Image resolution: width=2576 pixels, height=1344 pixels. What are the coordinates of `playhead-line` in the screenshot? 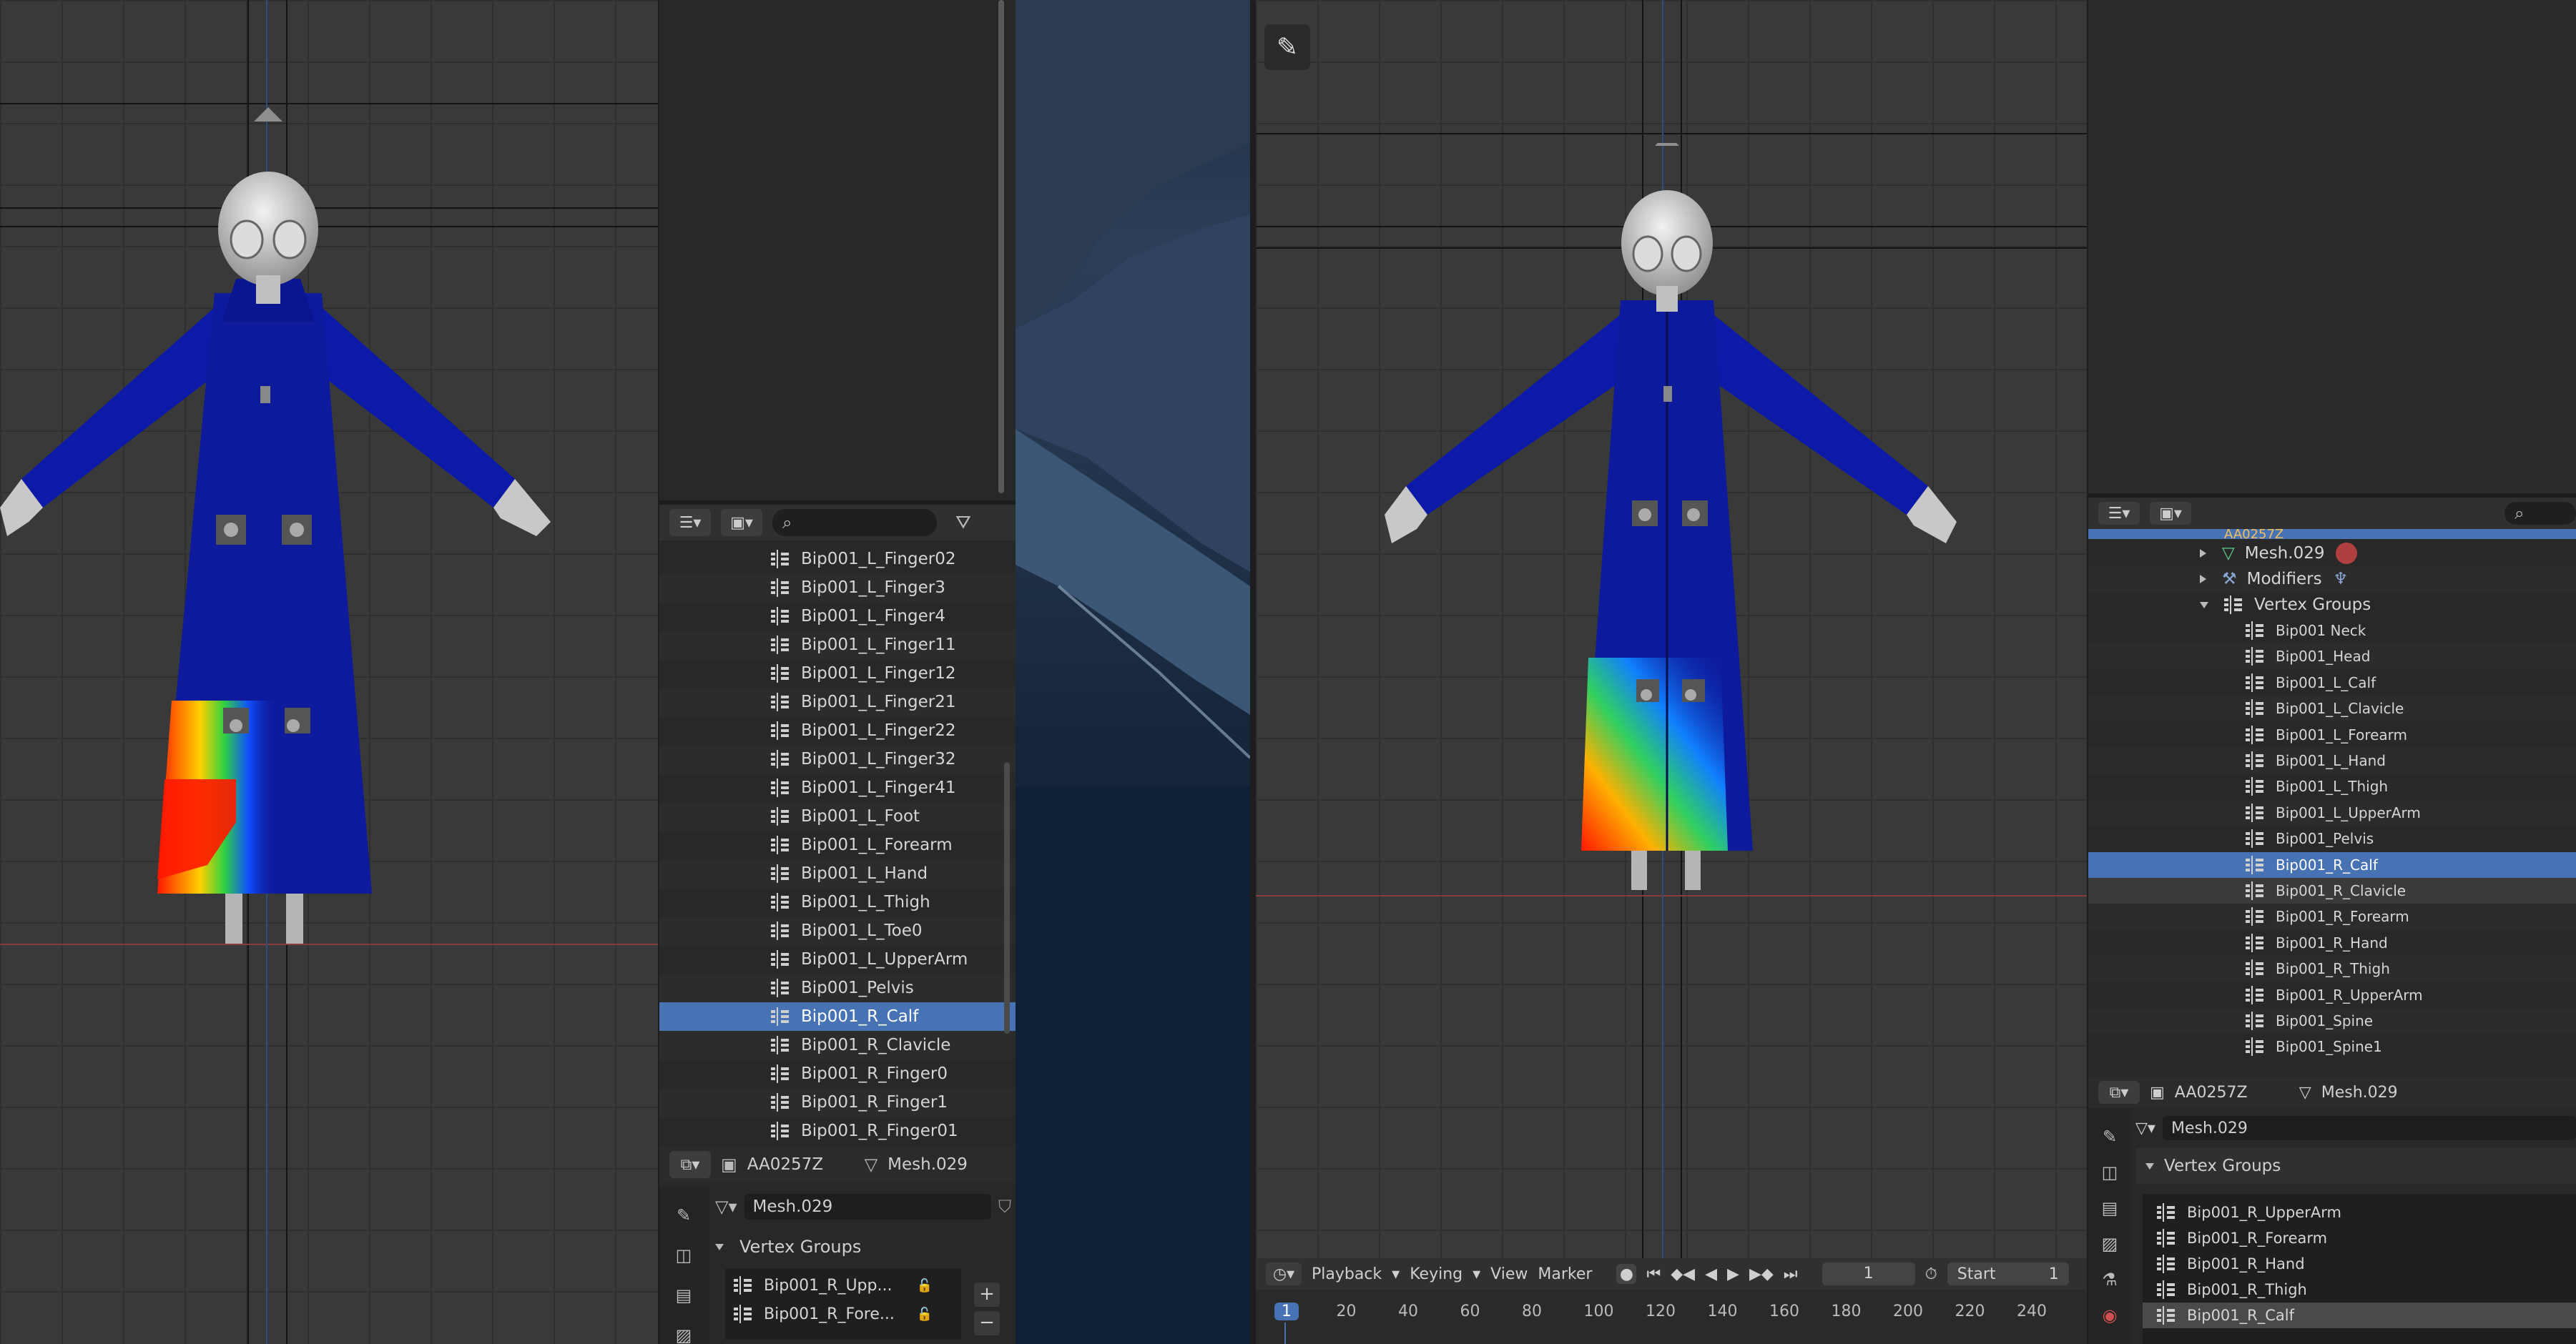 It's located at (1285, 1333).